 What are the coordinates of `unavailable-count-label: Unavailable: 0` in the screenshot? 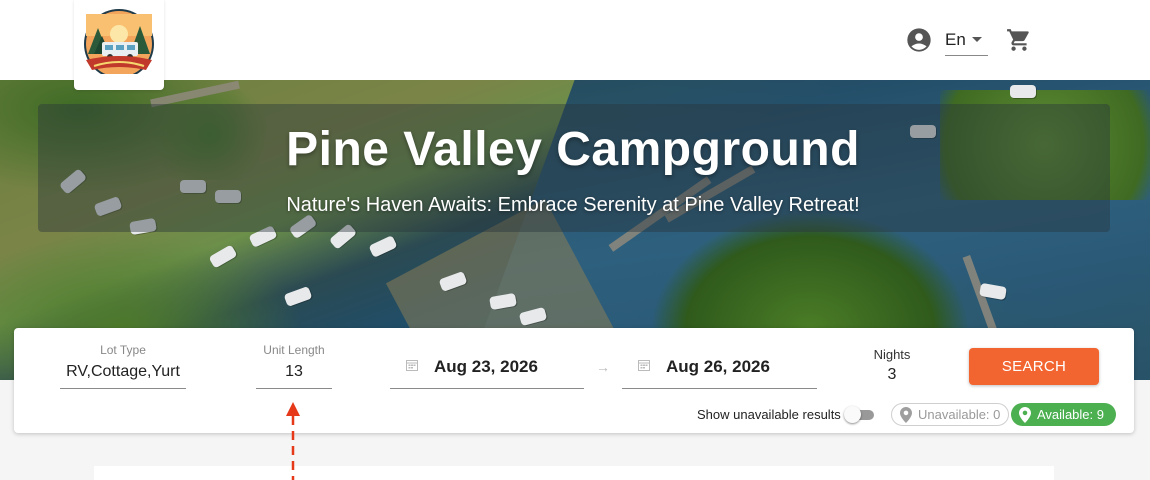 It's located at (959, 414).